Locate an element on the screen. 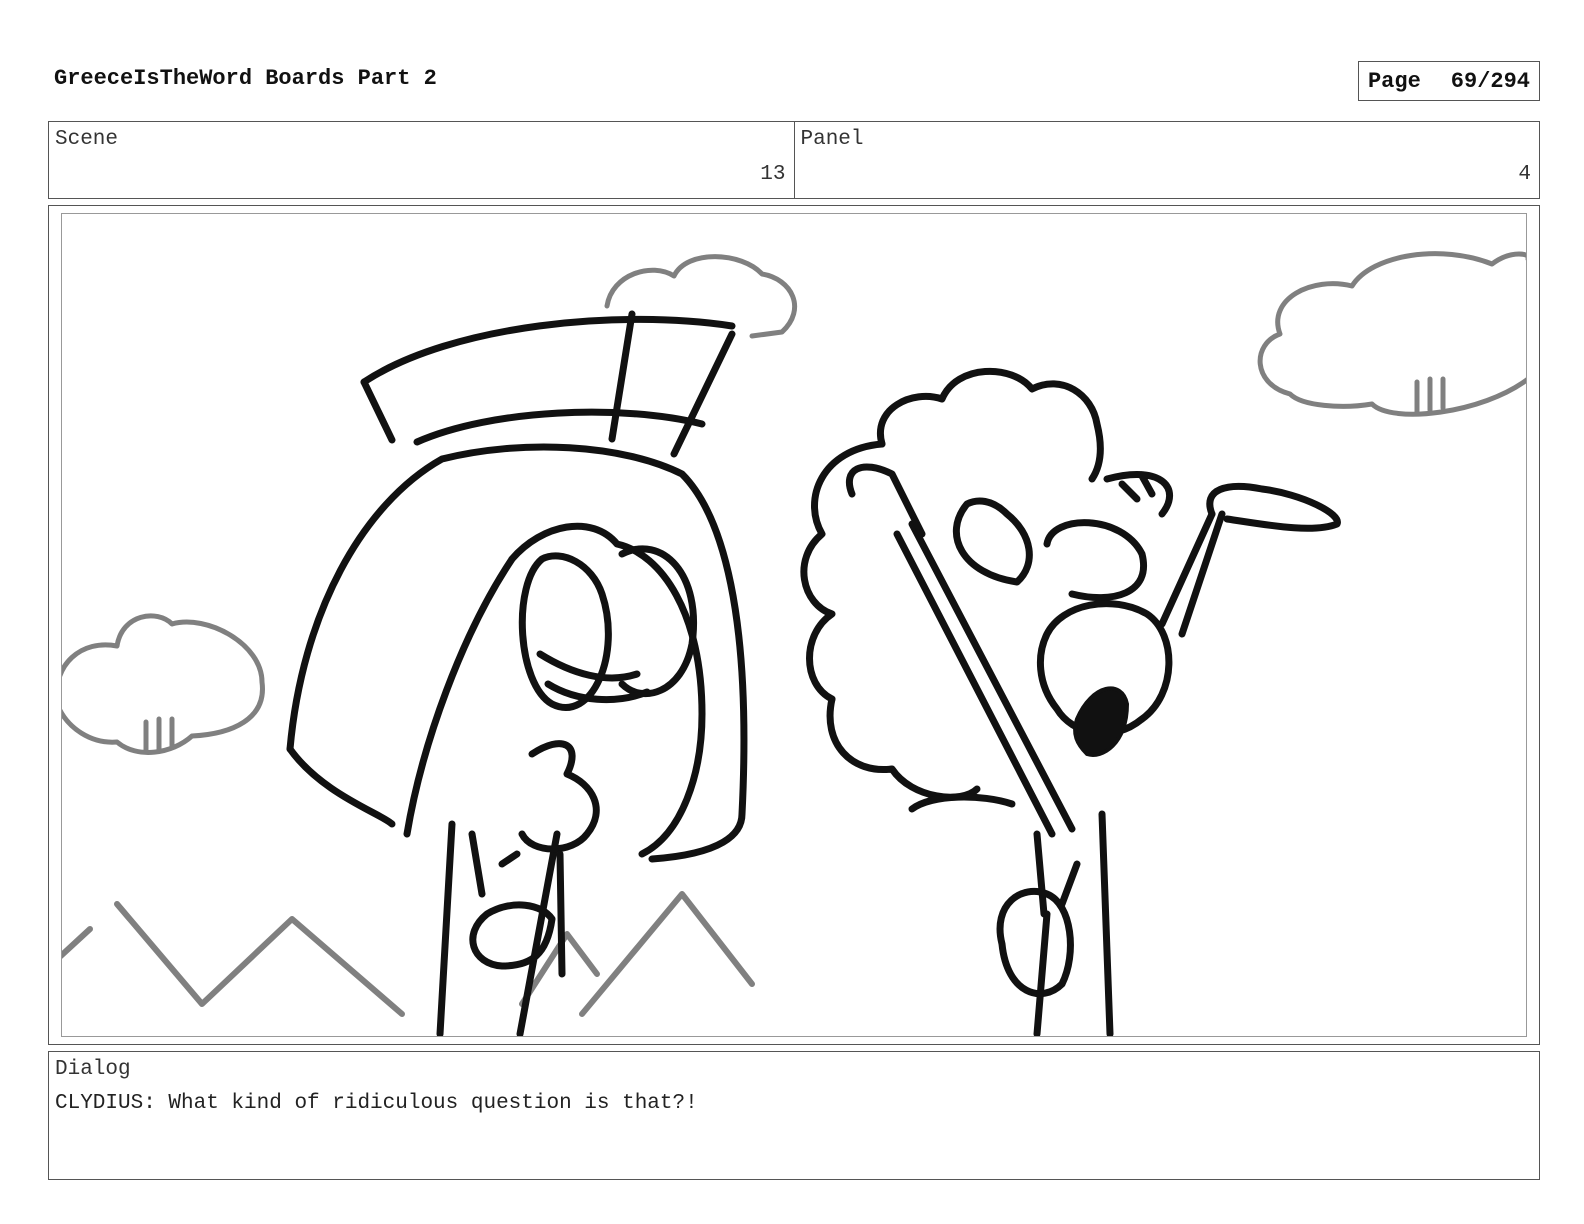  panel-number: 4 is located at coordinates (1524, 174).